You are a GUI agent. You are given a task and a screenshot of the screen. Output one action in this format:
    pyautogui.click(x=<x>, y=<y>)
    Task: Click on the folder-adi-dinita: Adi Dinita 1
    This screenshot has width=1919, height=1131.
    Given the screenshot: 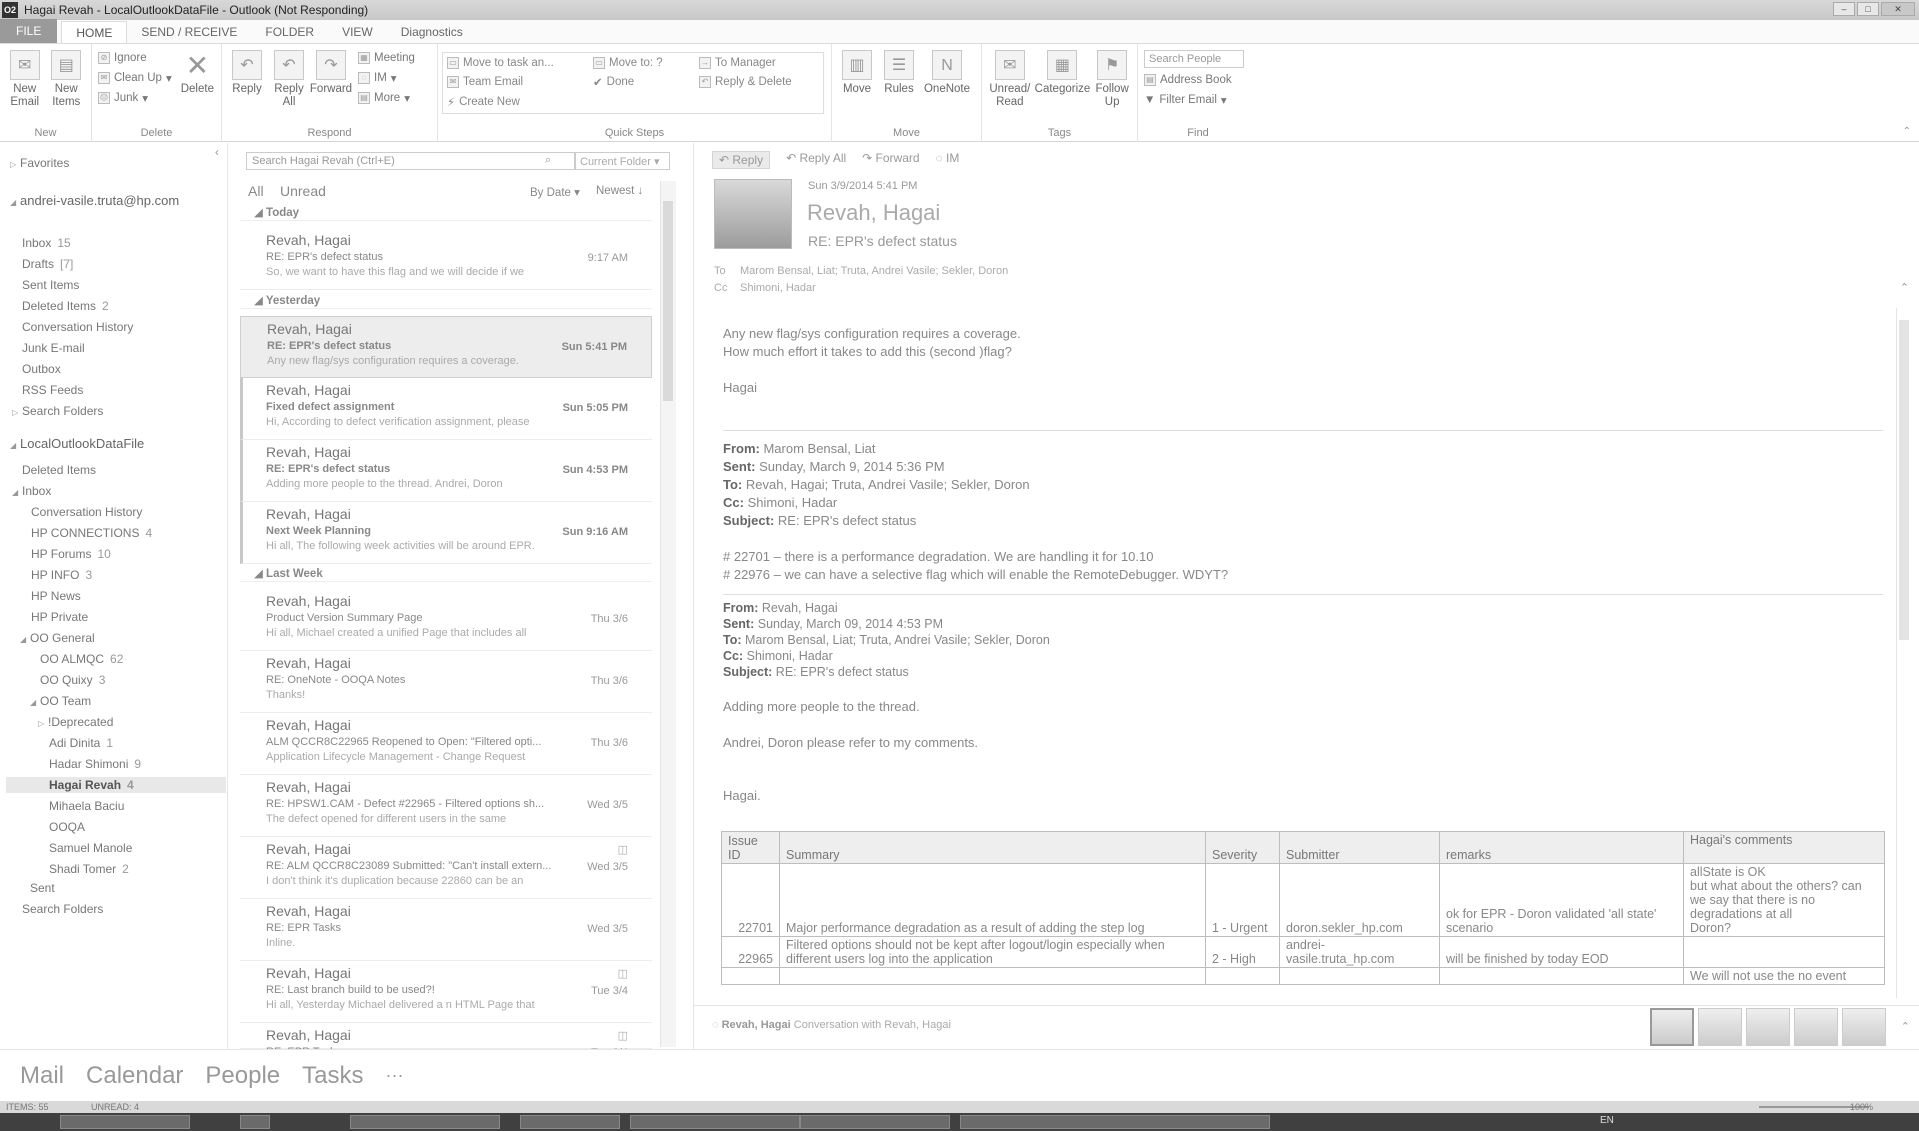 What is the action you would take?
    pyautogui.click(x=81, y=743)
    